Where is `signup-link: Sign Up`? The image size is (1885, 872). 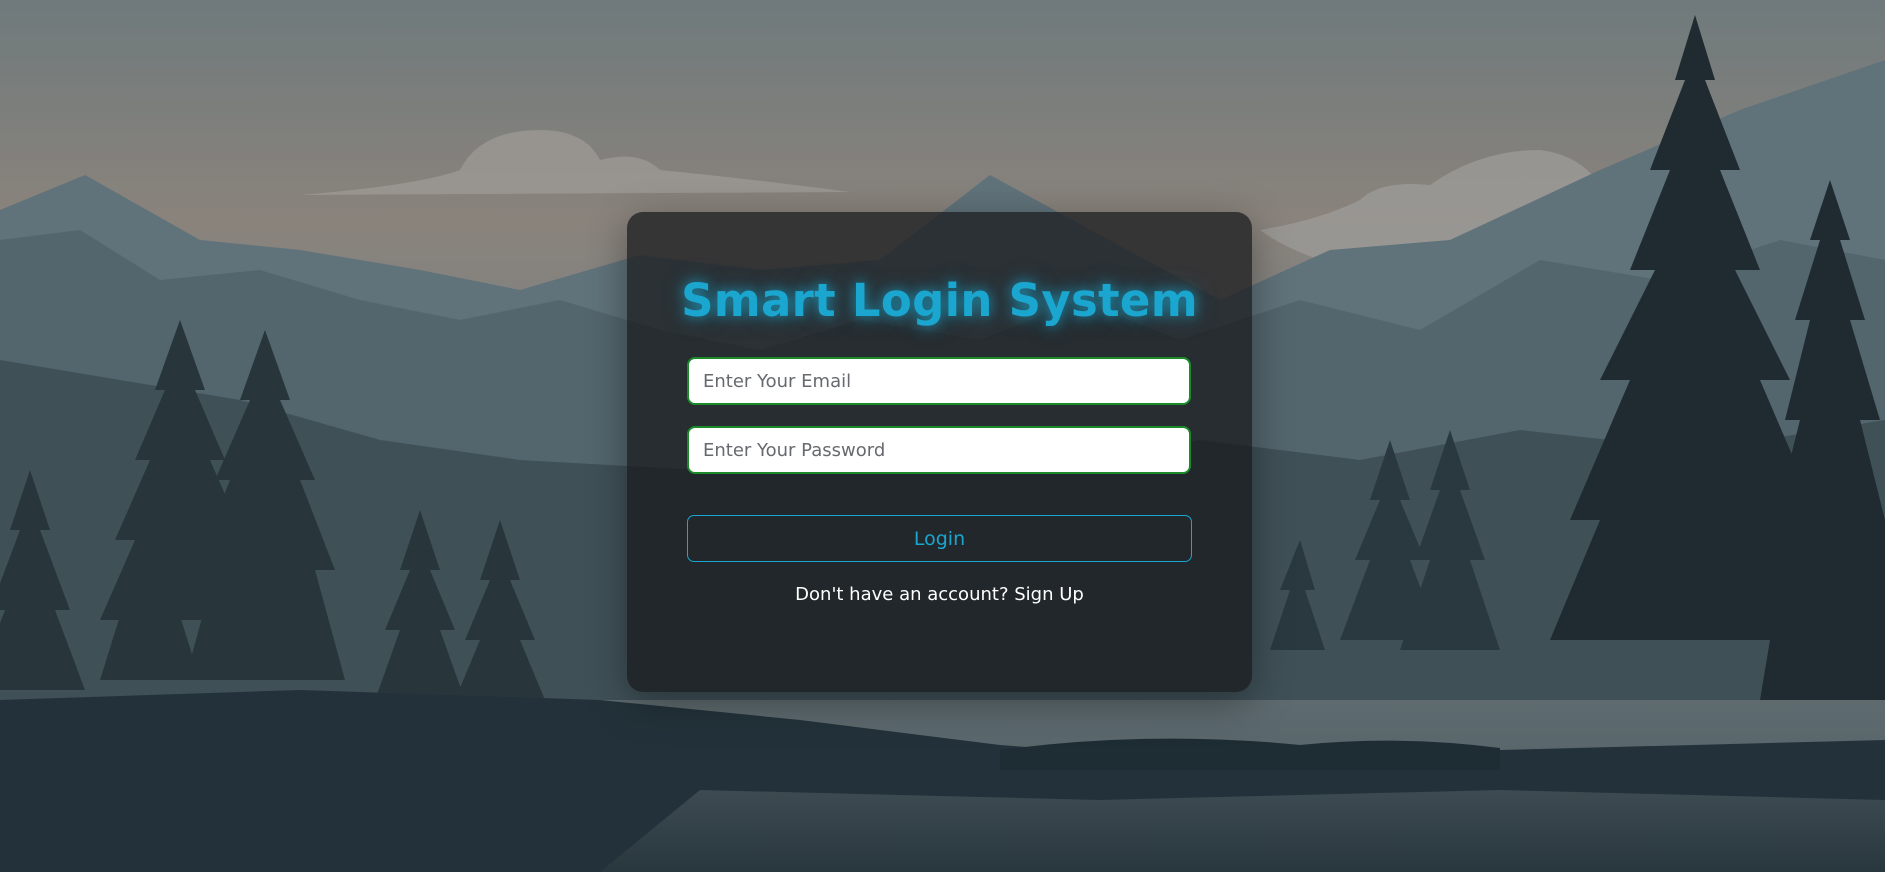 signup-link: Sign Up is located at coordinates (1049, 594).